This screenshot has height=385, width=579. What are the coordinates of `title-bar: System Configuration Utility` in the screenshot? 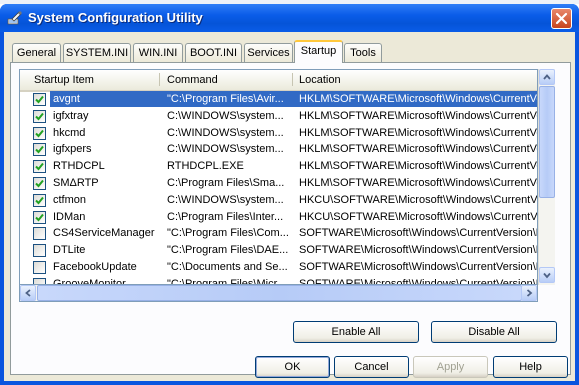 It's located at (289, 18).